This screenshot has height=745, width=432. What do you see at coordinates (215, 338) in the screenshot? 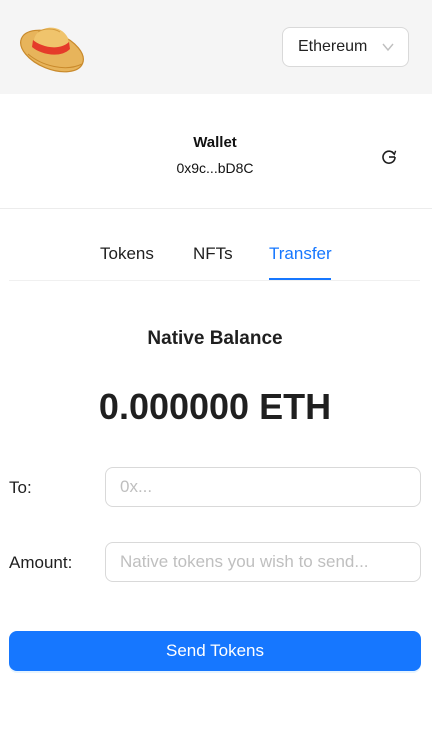
I see `balance-label: Native Balance` at bounding box center [215, 338].